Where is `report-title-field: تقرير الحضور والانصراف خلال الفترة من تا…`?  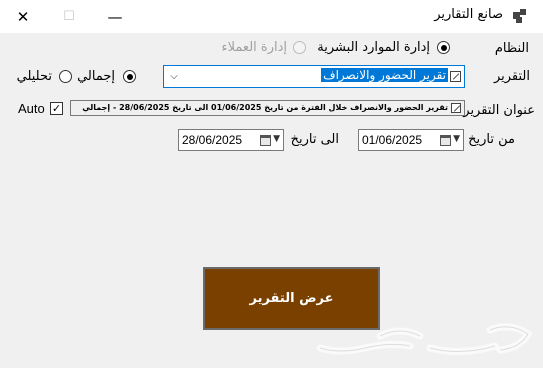
report-title-field: تقرير الحضور والانصراف خلال الفترة من تا… is located at coordinates (267, 108).